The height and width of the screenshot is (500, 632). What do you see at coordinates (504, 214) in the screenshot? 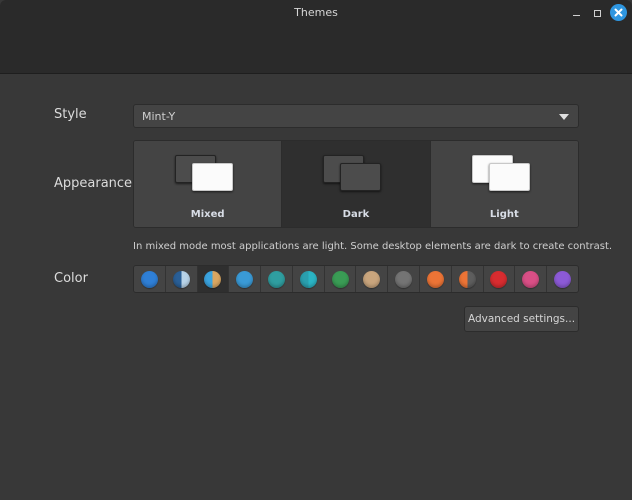
I see `appearance-option-label: Light` at bounding box center [504, 214].